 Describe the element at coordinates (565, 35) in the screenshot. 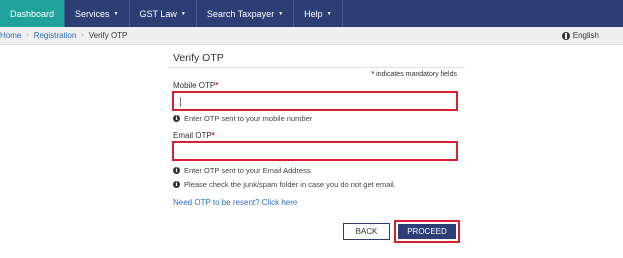

I see `globe-icon` at that location.